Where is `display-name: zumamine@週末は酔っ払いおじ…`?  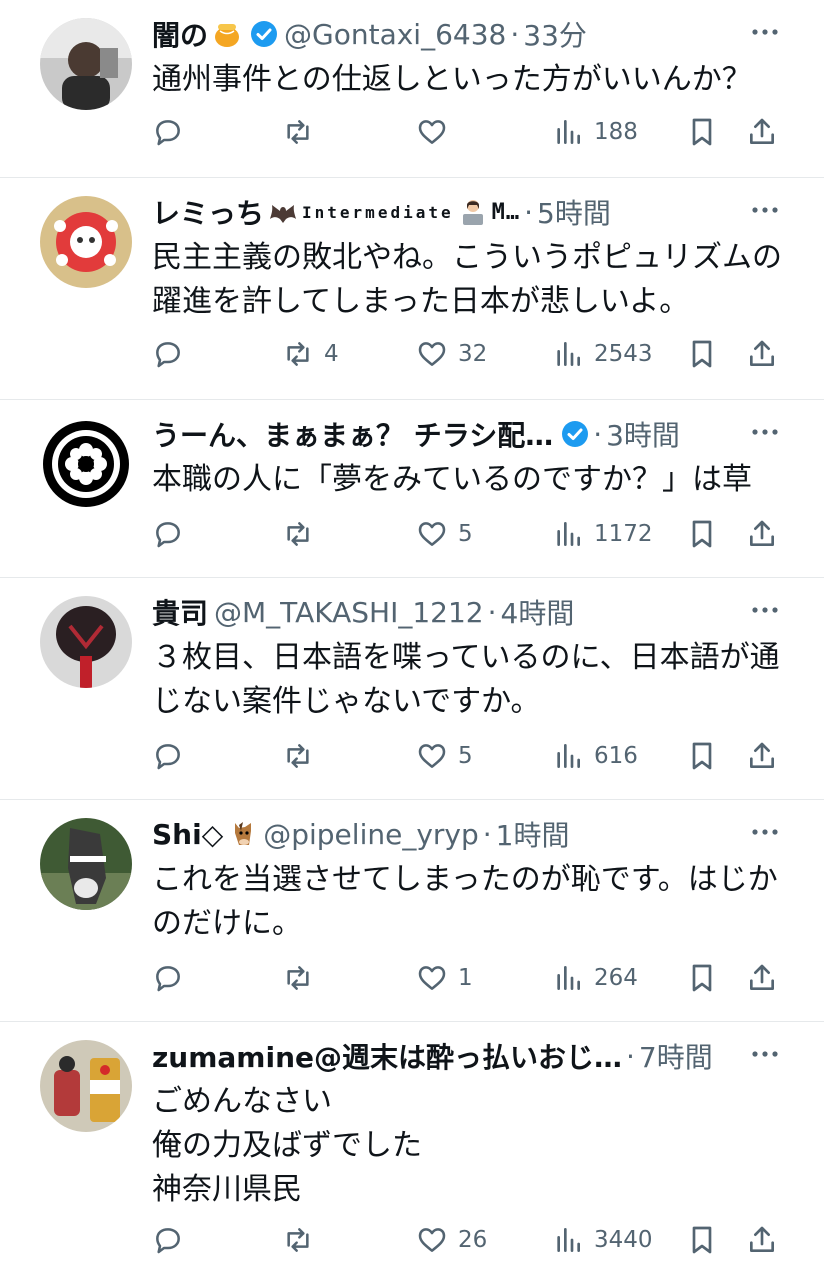
display-name: zumamine@週末は酔っ払いおじ… is located at coordinates (387, 1056).